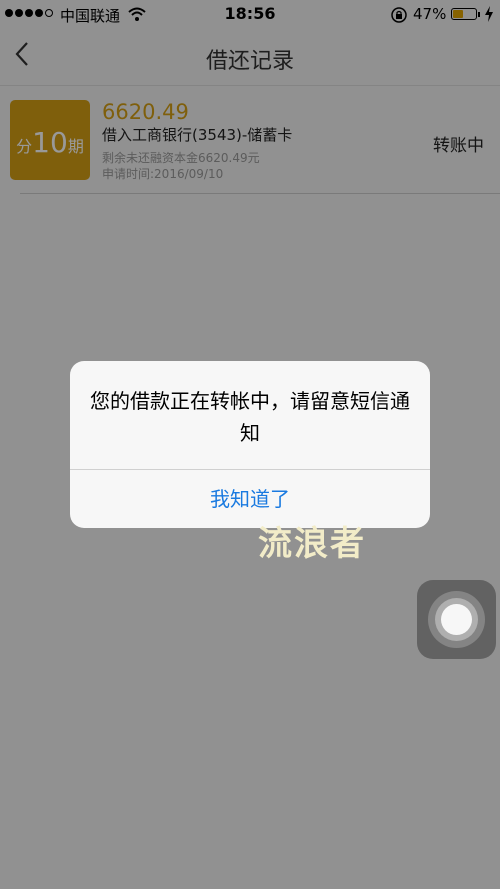  I want to click on alert-message: 您的借款正在转帐中，请留意短信通知, so click(250, 417).